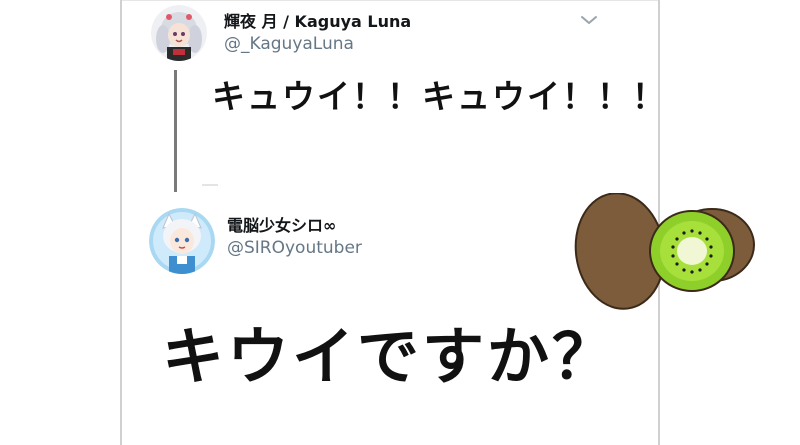 The width and height of the screenshot is (800, 445). What do you see at coordinates (175, 131) in the screenshot?
I see `thread-connector-line` at bounding box center [175, 131].